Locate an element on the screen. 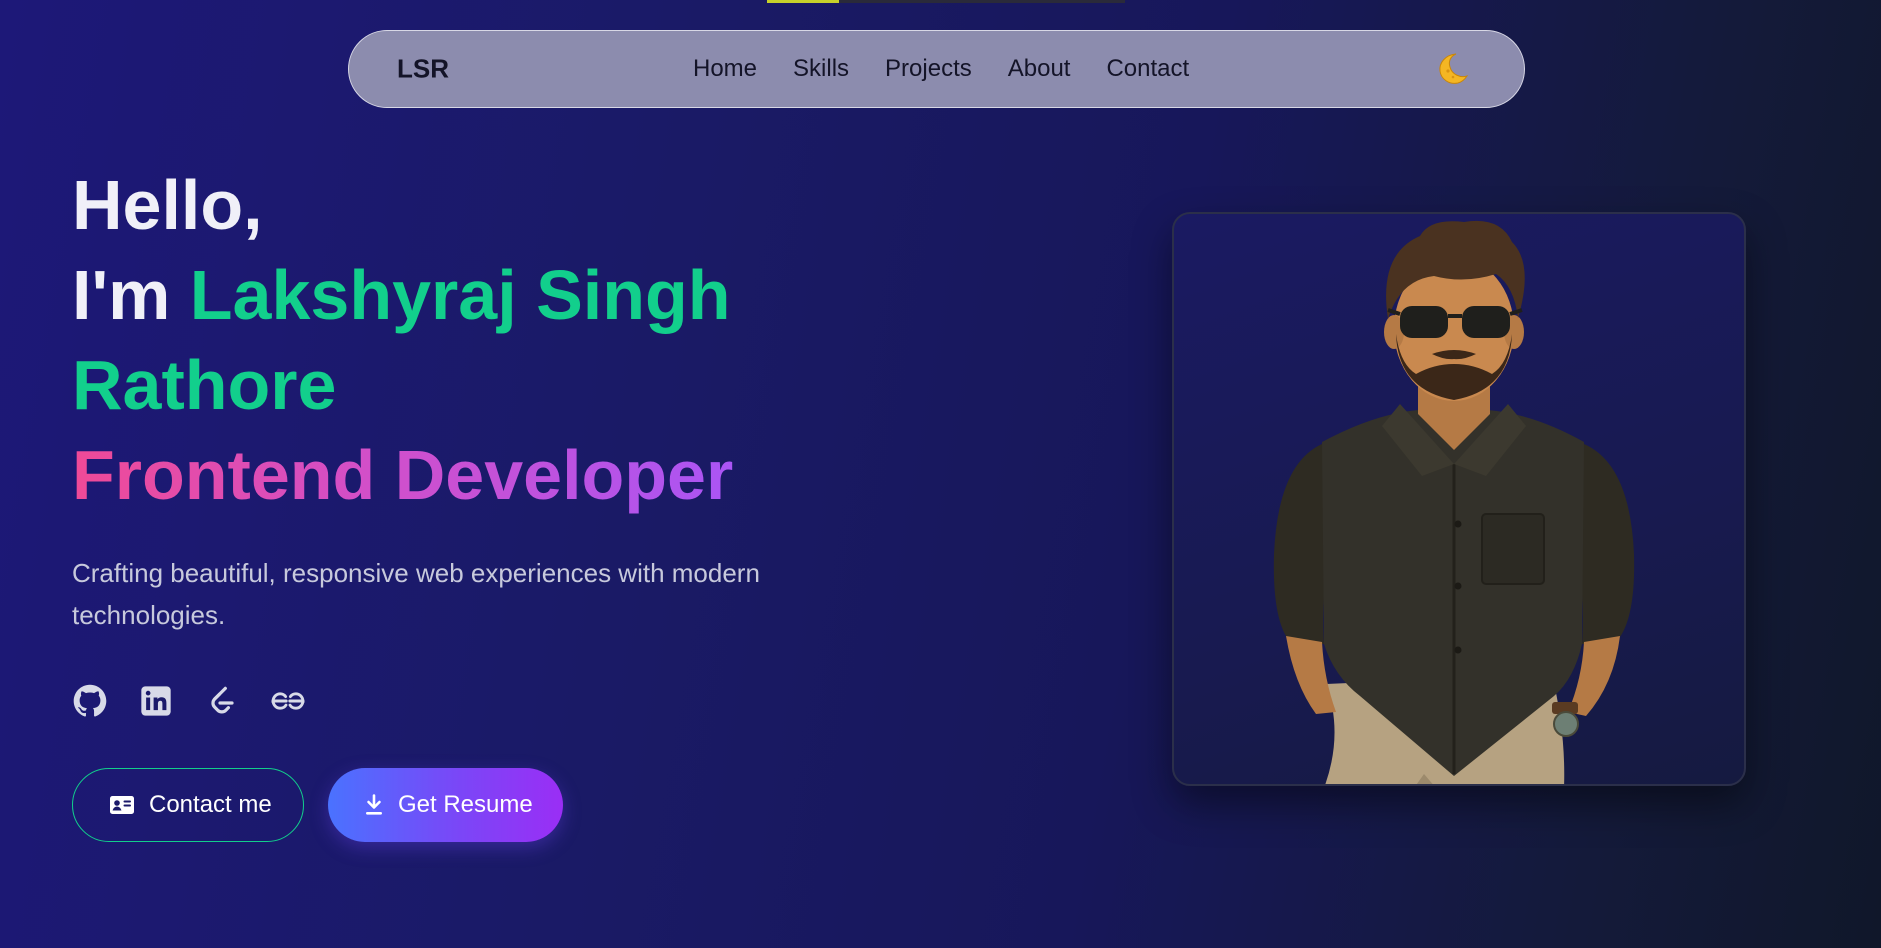 The image size is (1881, 948). theme-toggle-button is located at coordinates (1452, 69).